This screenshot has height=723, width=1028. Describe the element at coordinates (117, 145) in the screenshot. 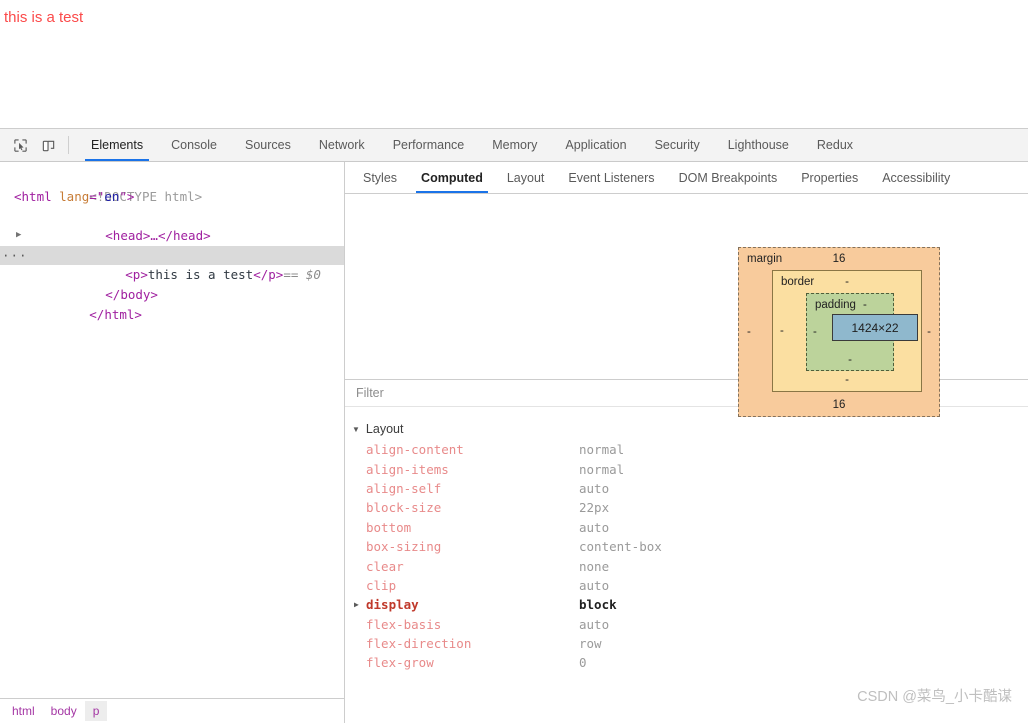

I see `tab-elements: Elements` at that location.